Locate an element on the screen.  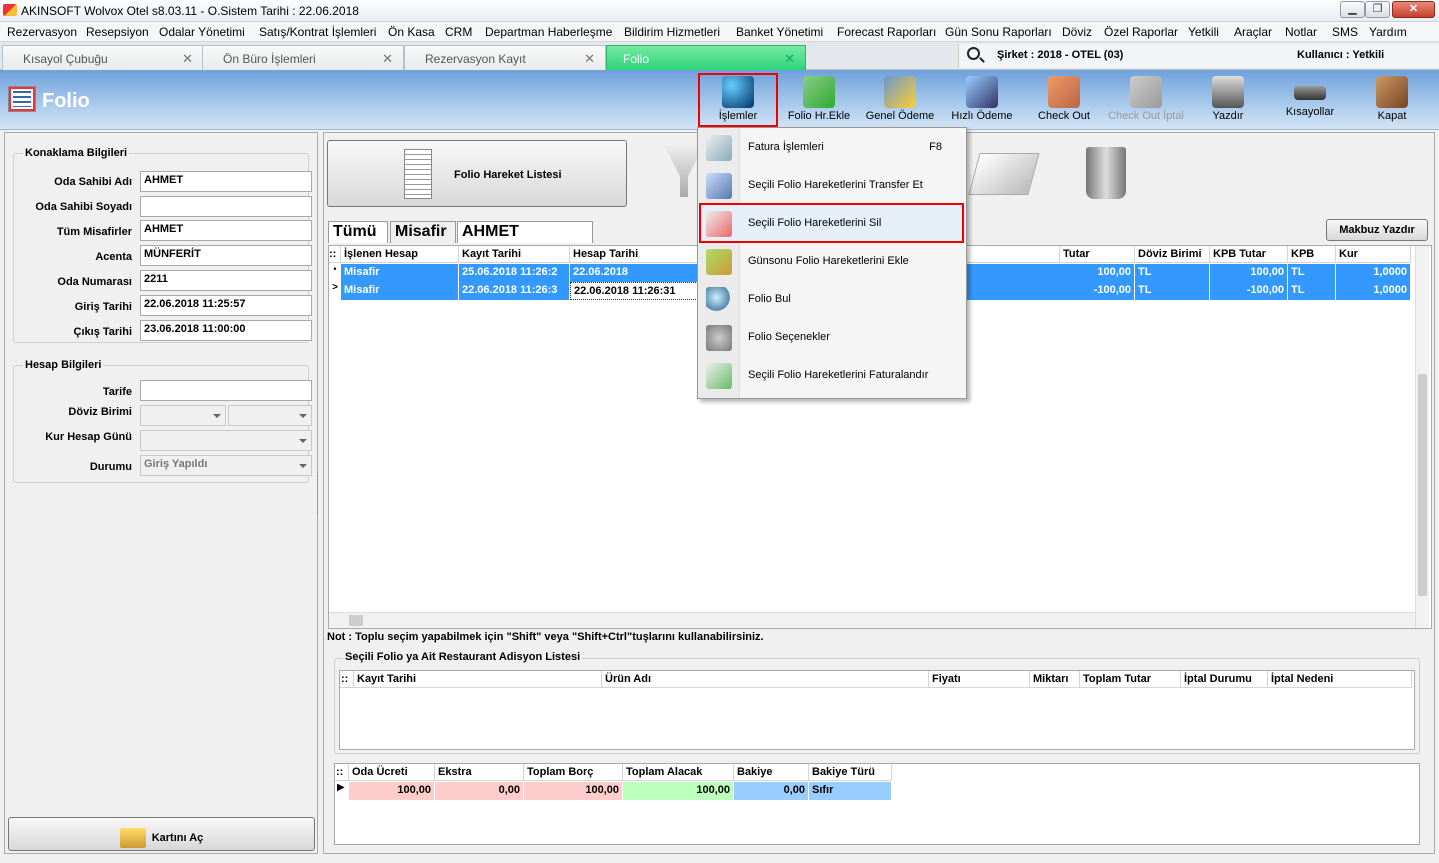
horizontal-scrollbar is located at coordinates (872, 620).